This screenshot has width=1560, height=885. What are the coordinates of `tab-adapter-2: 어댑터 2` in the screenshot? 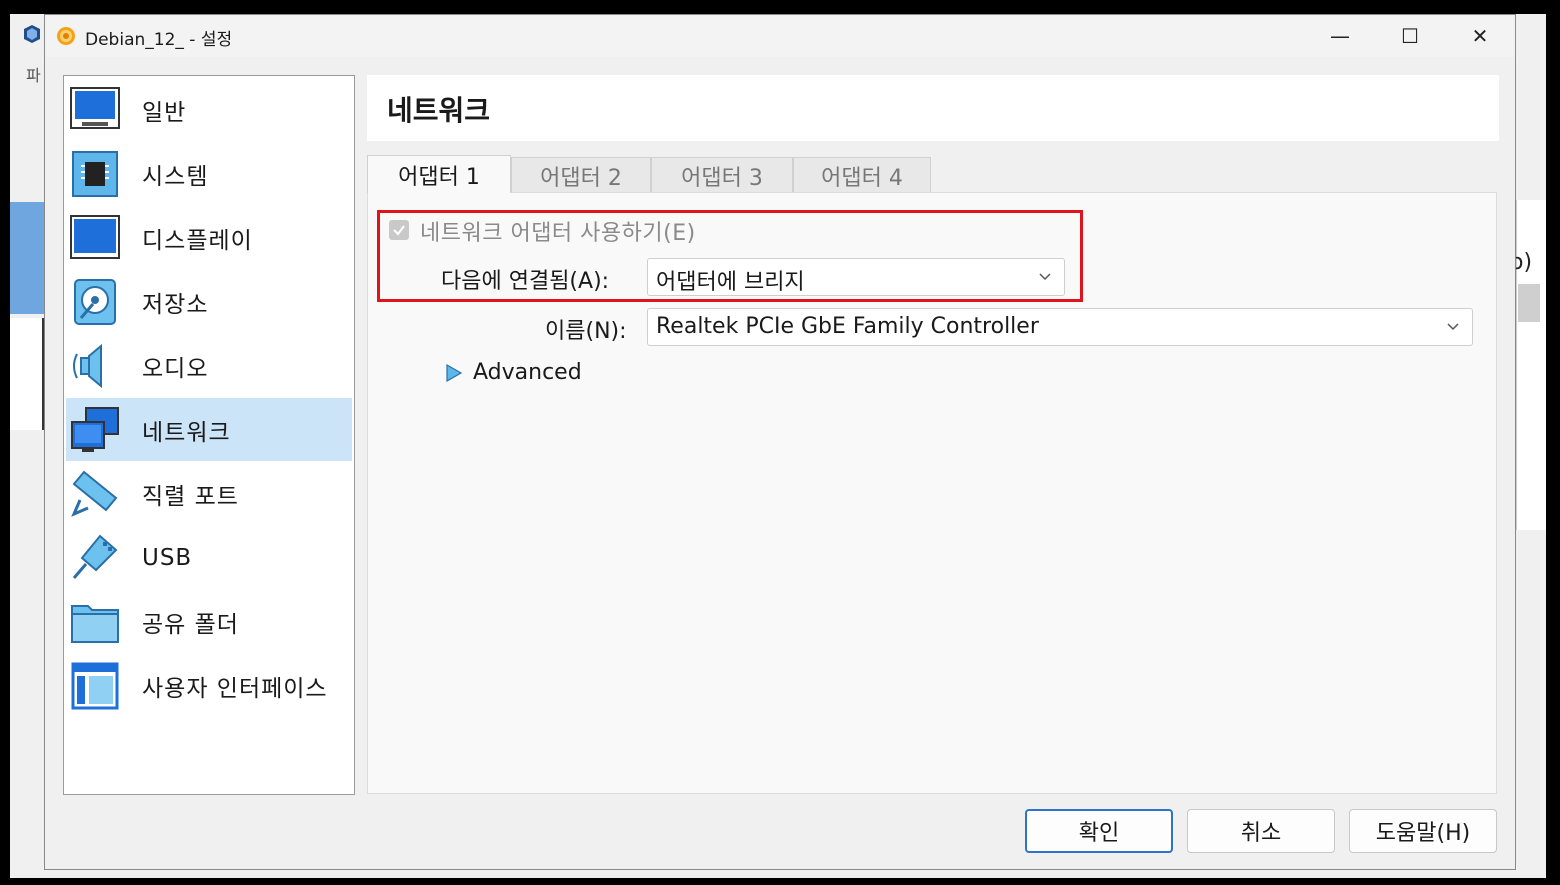 It's located at (581, 175).